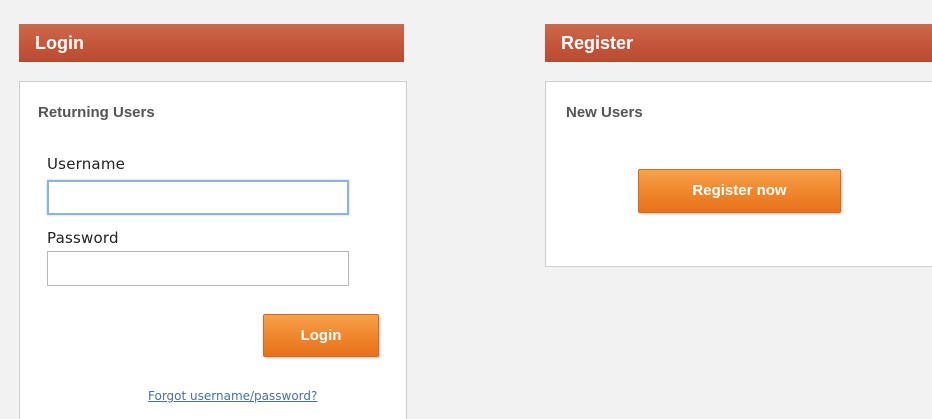 This screenshot has height=419, width=932. Describe the element at coordinates (597, 43) in the screenshot. I see `register-header-title: Register` at that location.